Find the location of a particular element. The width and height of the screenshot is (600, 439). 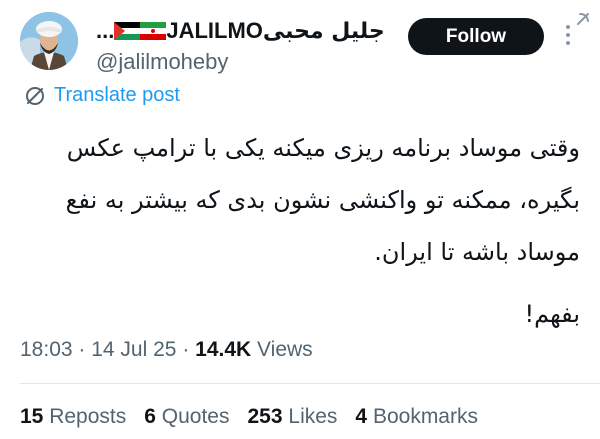

translate-post-label: Translate post is located at coordinates (117, 95).